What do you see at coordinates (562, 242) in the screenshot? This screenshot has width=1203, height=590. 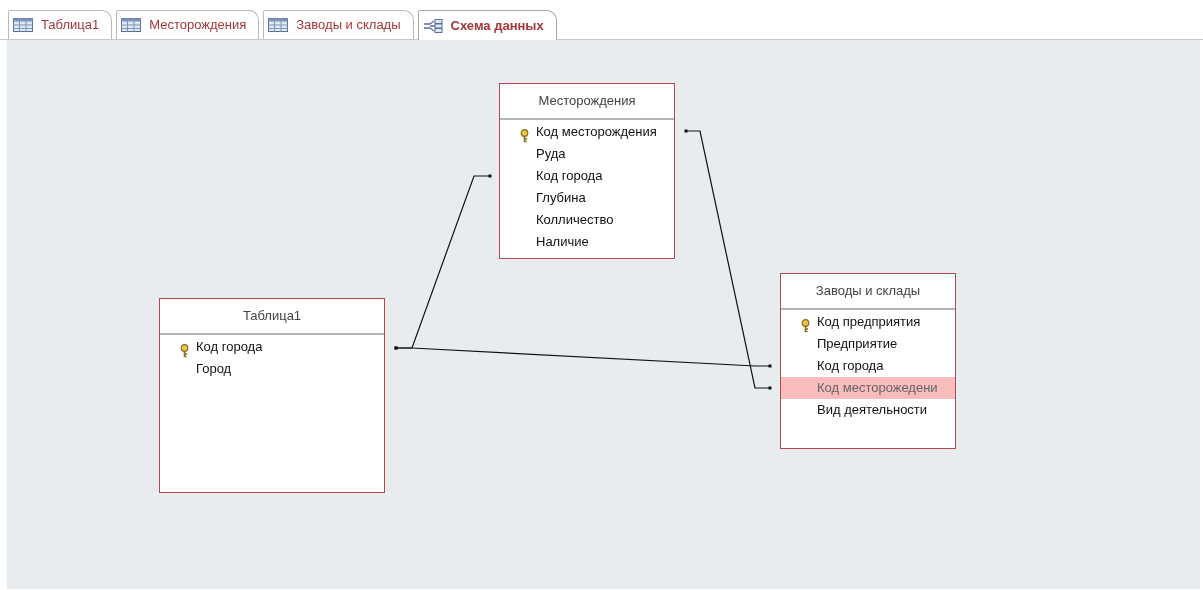 I see `field-item: Наличие` at bounding box center [562, 242].